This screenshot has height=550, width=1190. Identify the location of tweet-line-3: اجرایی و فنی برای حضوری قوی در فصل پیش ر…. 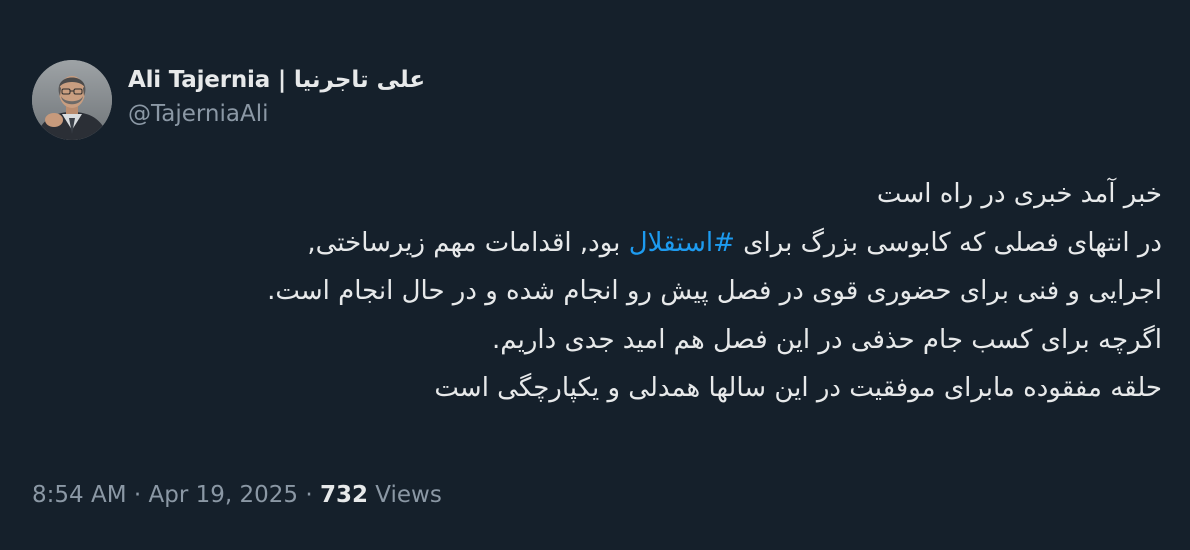
(714, 291).